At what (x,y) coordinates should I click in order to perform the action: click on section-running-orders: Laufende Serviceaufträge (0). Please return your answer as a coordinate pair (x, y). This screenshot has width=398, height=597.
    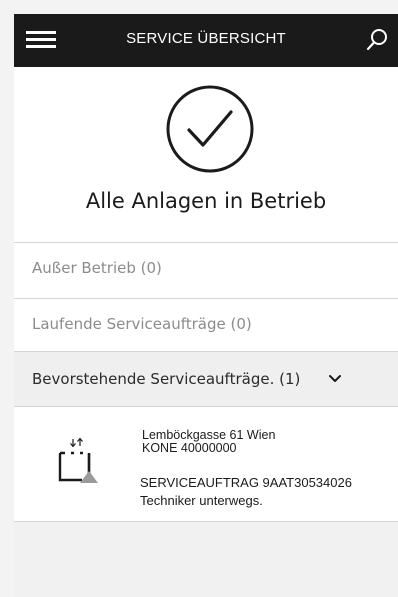
    Looking at the image, I should click on (206, 324).